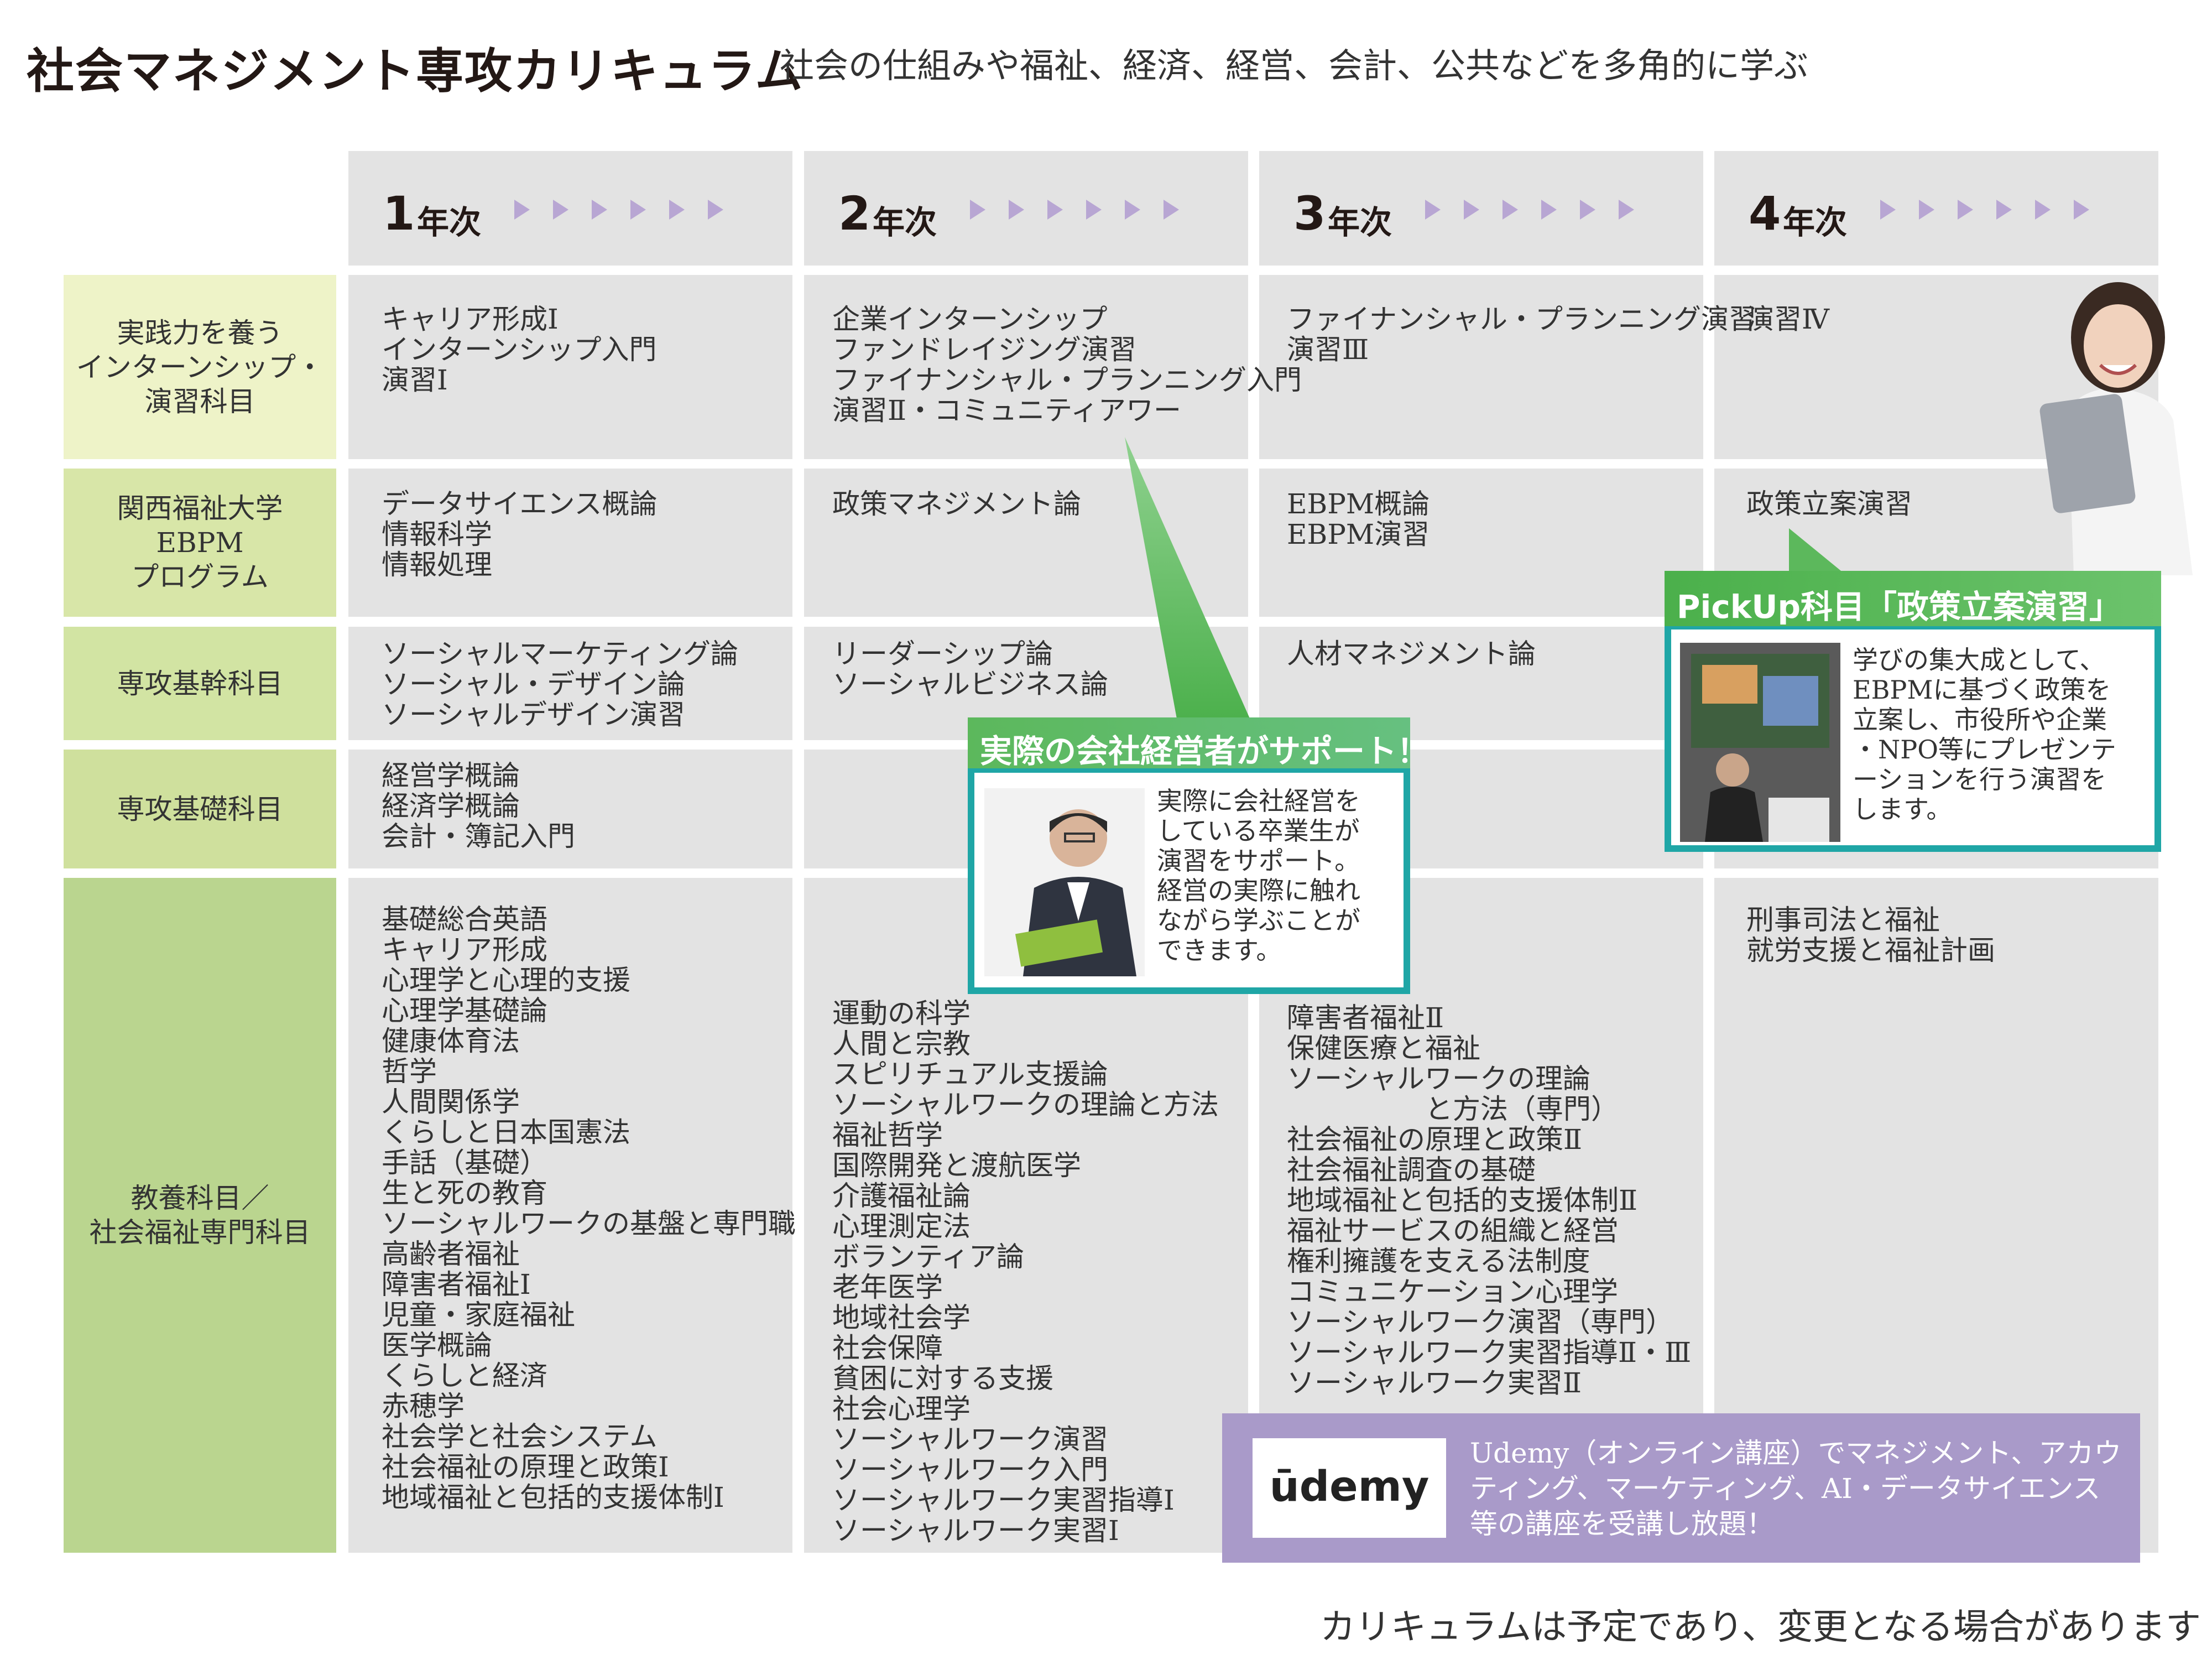 The width and height of the screenshot is (2212, 1670). I want to click on course-list: リーダーシップ論 ソーシャルビジネス論, so click(970, 669).